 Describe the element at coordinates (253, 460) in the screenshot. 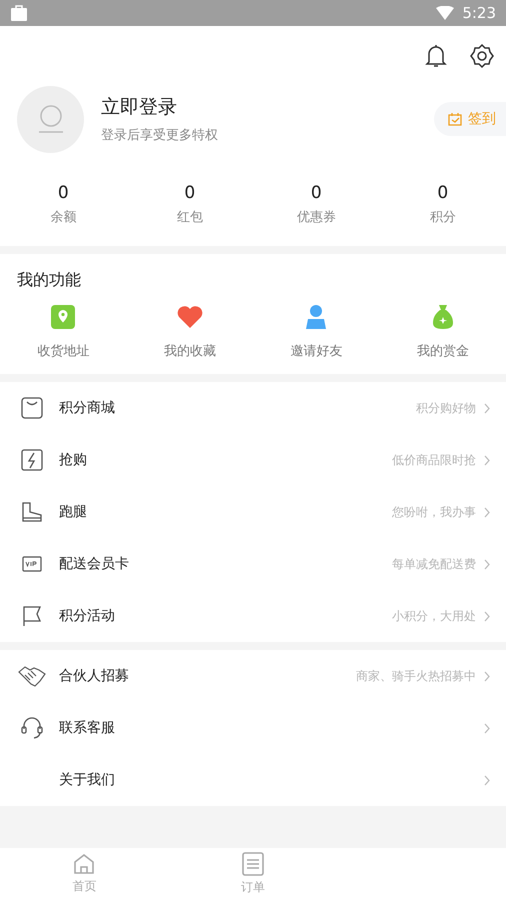

I see `menu-row: 抢购 低价商品限时抢` at that location.